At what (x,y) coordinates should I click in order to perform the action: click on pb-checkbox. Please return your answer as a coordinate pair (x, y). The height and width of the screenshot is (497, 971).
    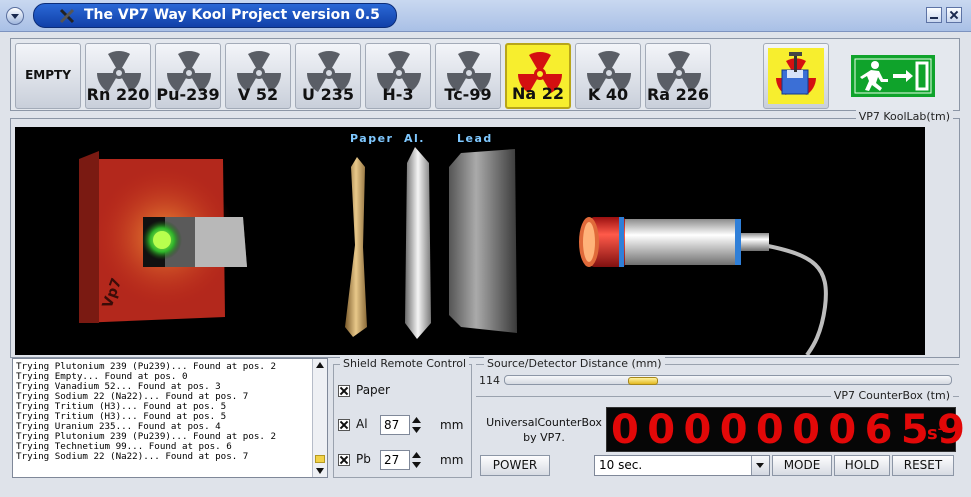
    Looking at the image, I should click on (344, 460).